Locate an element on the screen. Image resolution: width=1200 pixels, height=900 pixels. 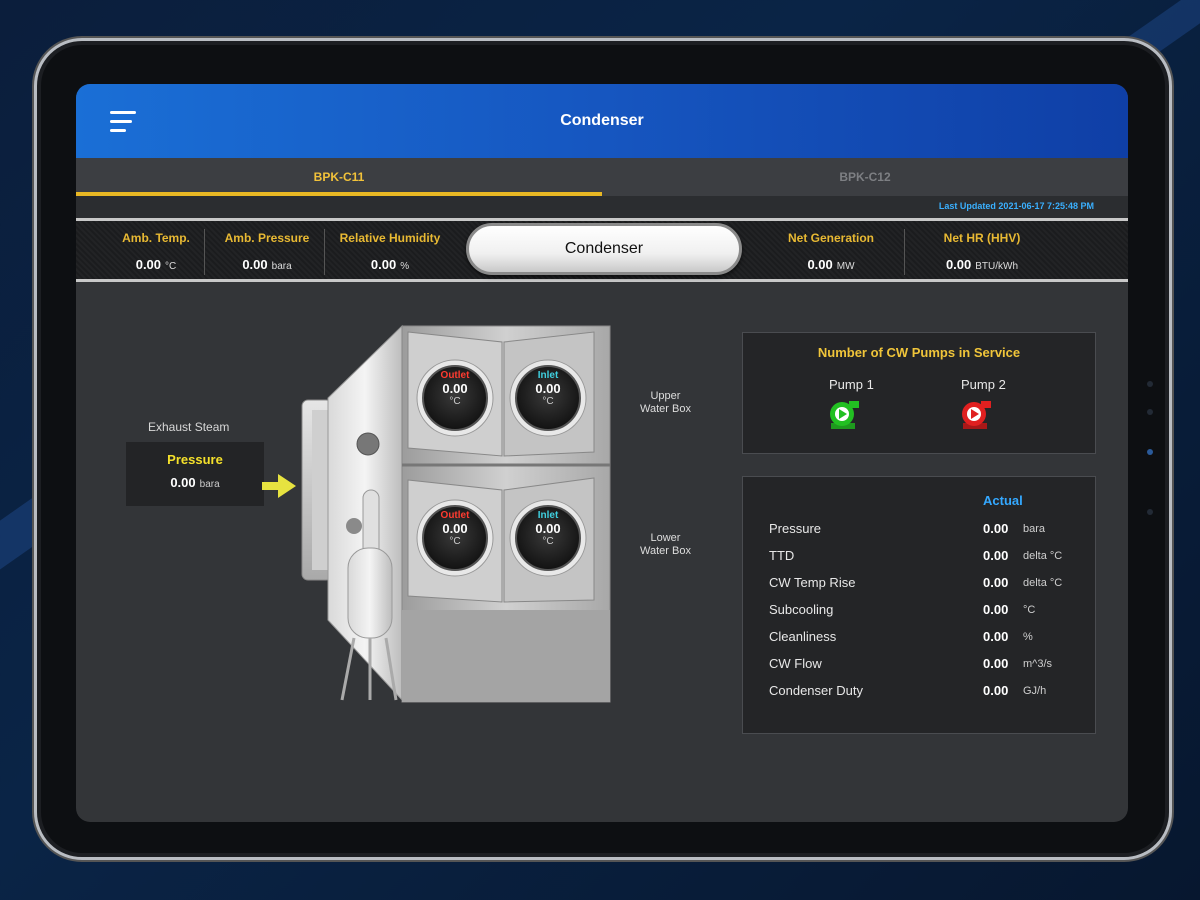
lower-water-box-line2: Water Box is located at coordinates (665, 551).